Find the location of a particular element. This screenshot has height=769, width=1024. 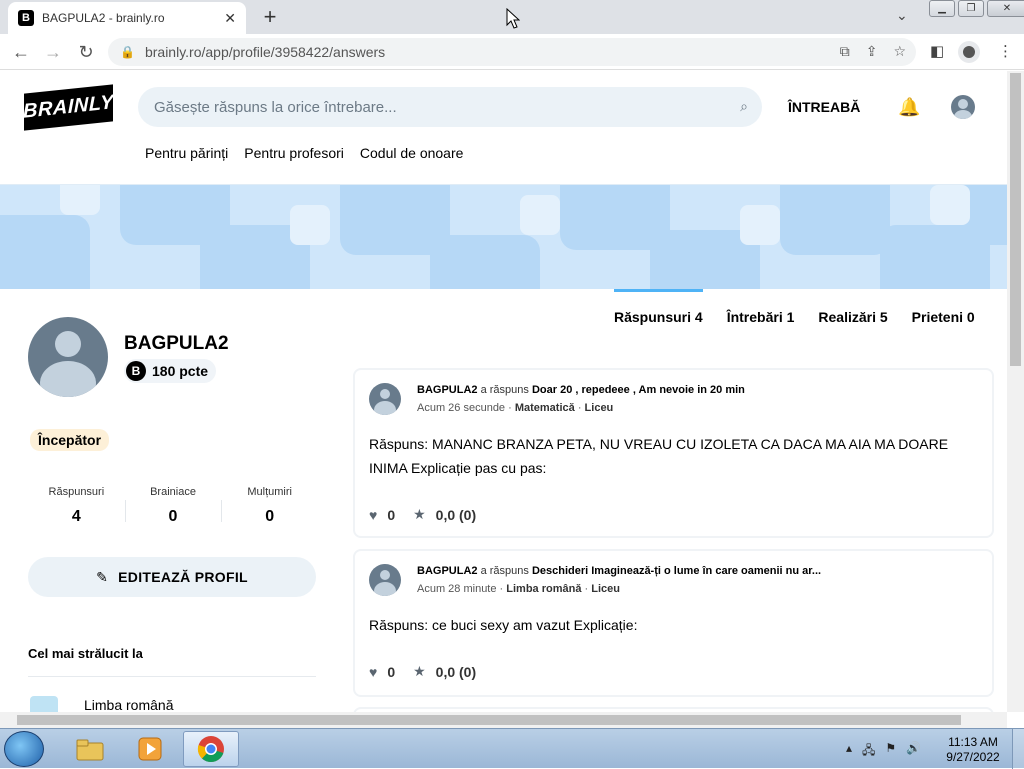

url-text: brainly.ro/app/profile/3958422/answers is located at coordinates (265, 52).